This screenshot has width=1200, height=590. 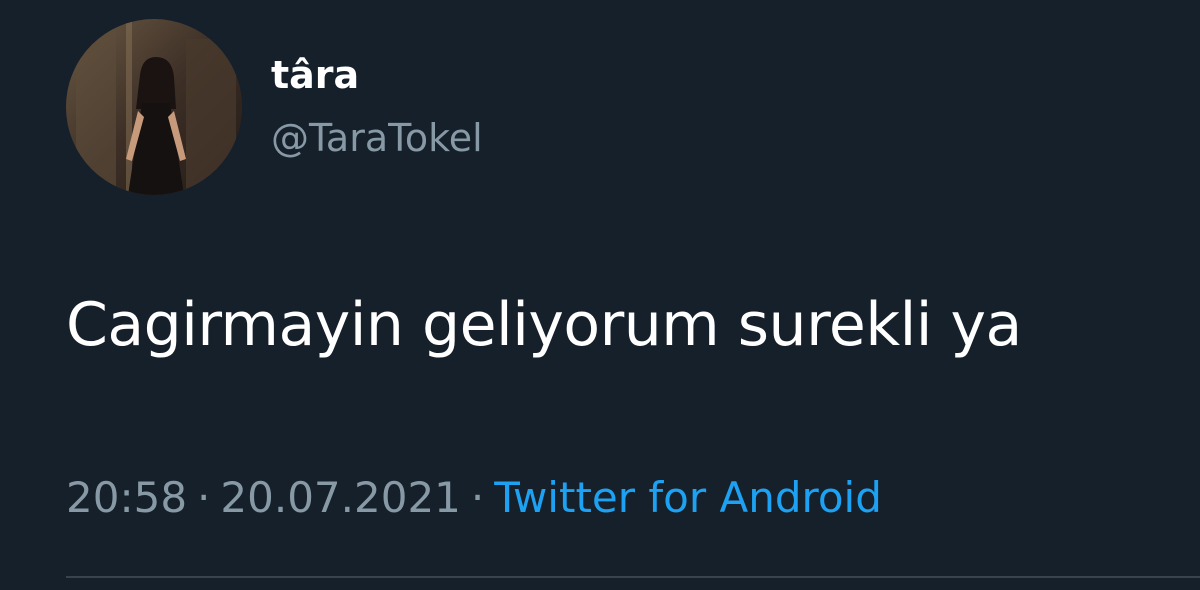 I want to click on divider, so click(x=633, y=577).